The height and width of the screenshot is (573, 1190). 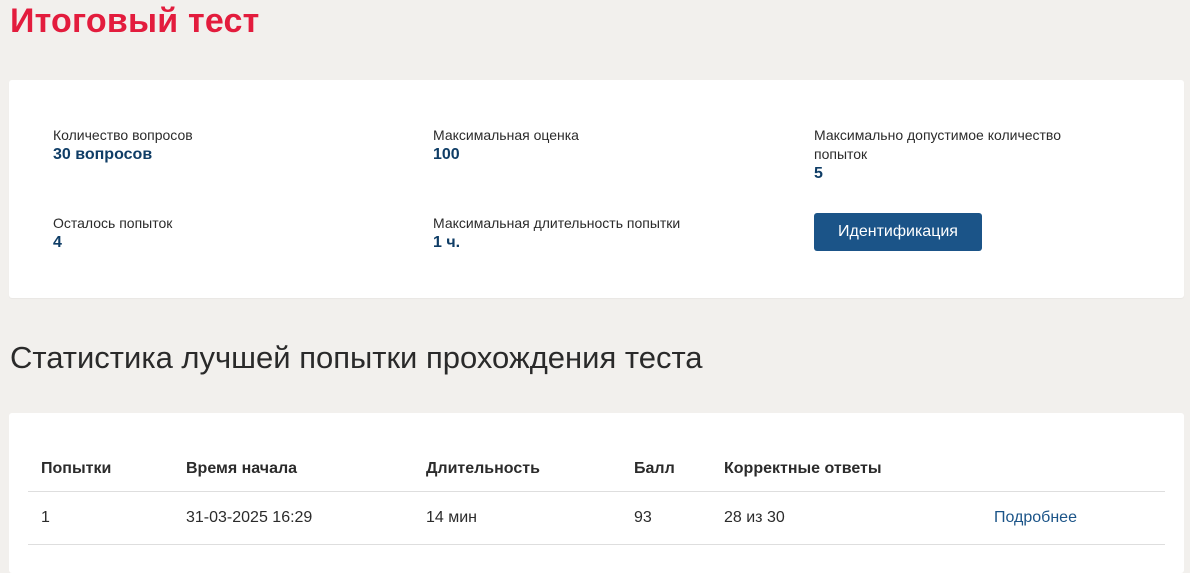 What do you see at coordinates (1079, 470) in the screenshot?
I see `column-header-actions` at bounding box center [1079, 470].